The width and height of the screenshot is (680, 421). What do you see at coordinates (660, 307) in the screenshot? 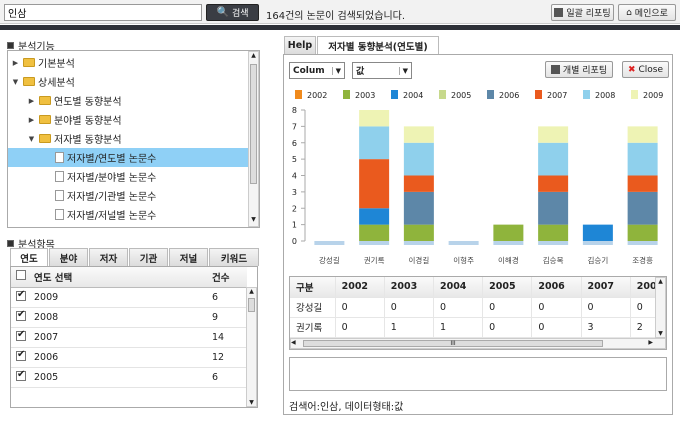
I see `table-vscrollbar: ▲ ▼` at bounding box center [660, 307].